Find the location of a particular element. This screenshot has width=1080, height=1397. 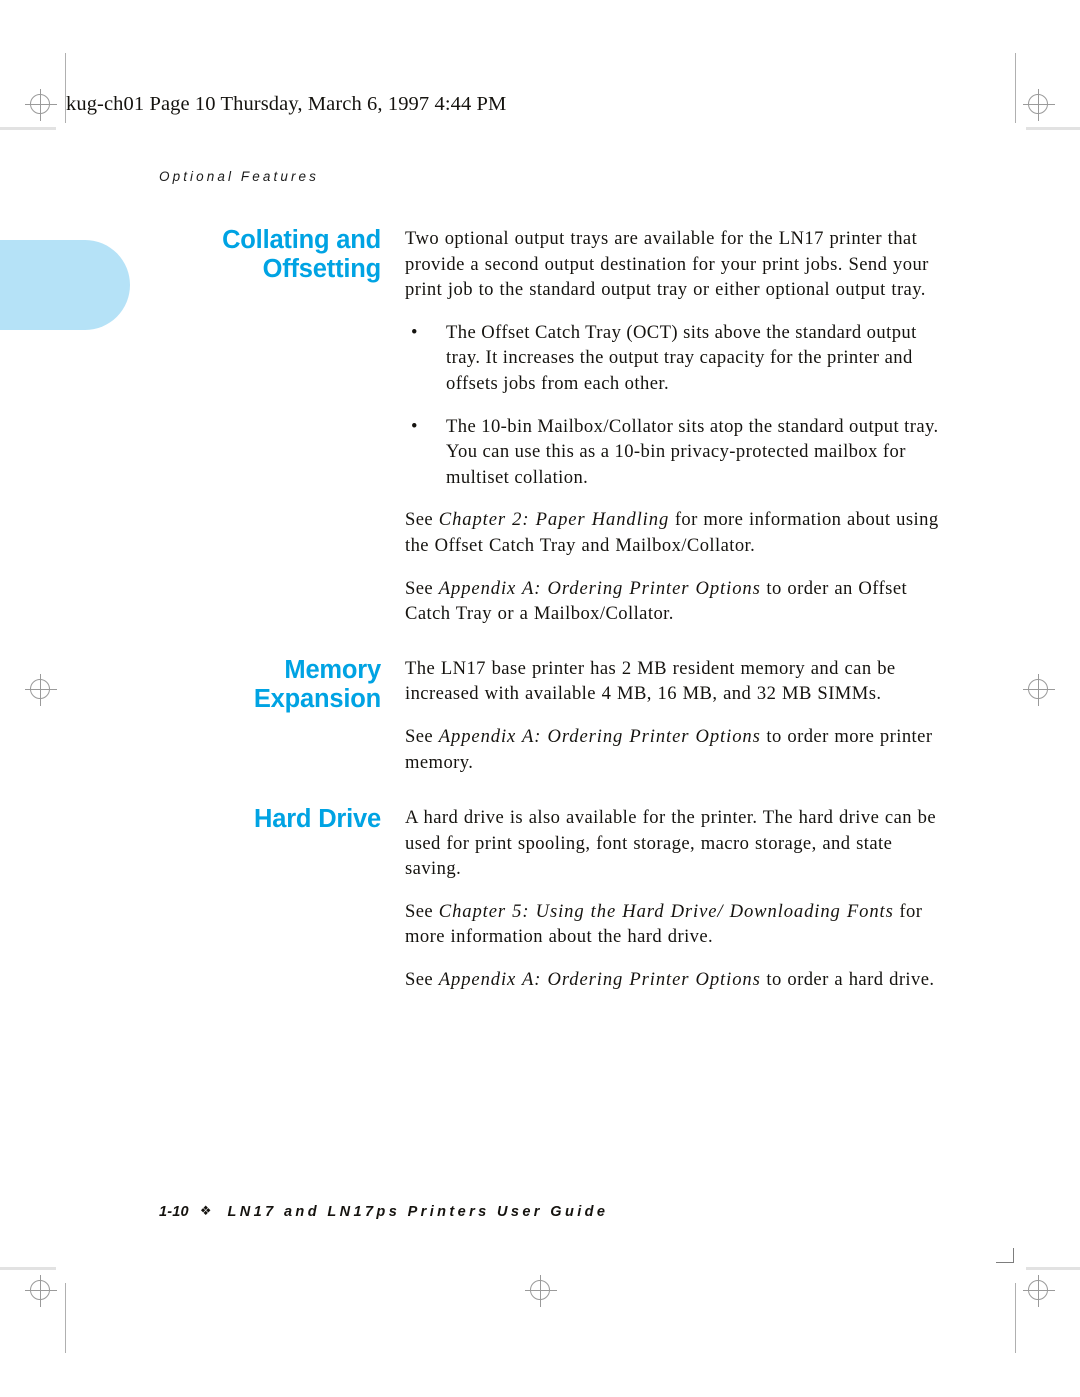

registration-mark-top-left is located at coordinates (41, 105).